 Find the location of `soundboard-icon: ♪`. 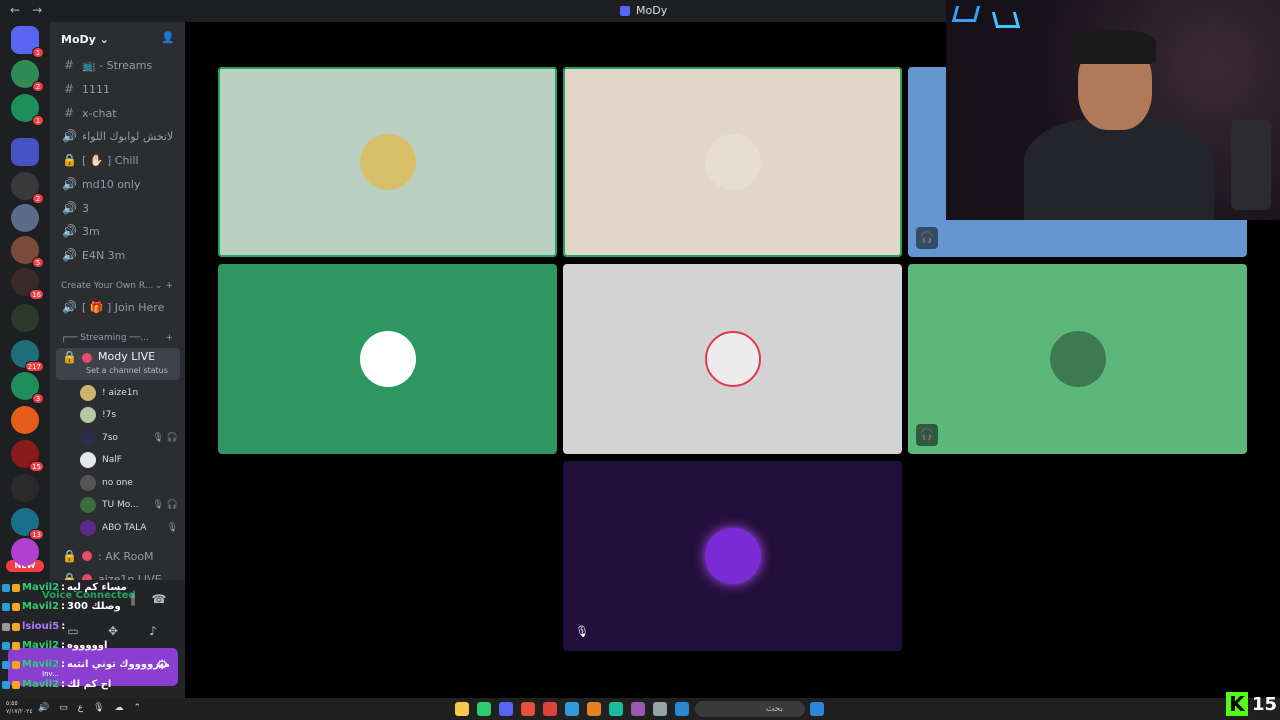

soundboard-icon: ♪ is located at coordinates (153, 631).